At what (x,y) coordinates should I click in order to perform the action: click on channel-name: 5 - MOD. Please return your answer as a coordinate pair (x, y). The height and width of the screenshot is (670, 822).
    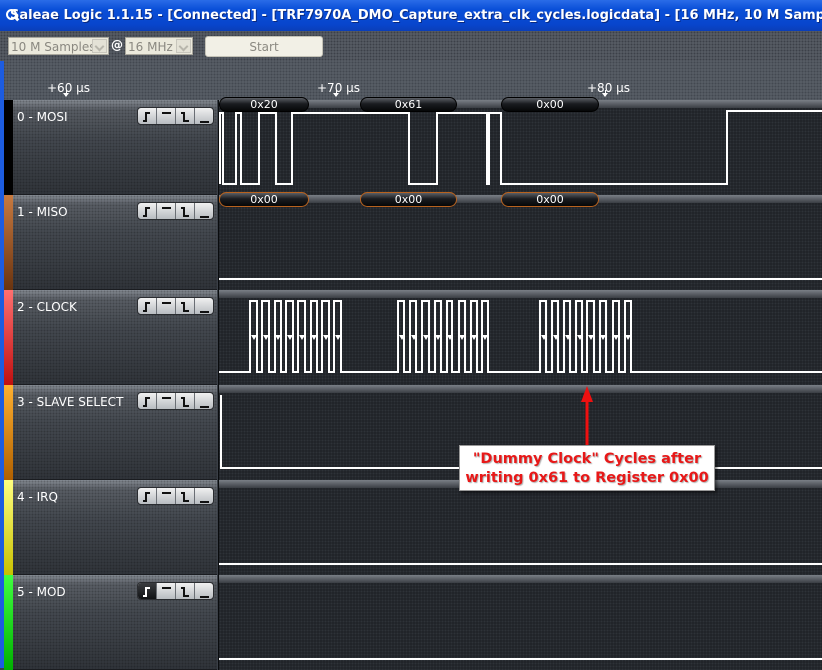
    Looking at the image, I should click on (41, 592).